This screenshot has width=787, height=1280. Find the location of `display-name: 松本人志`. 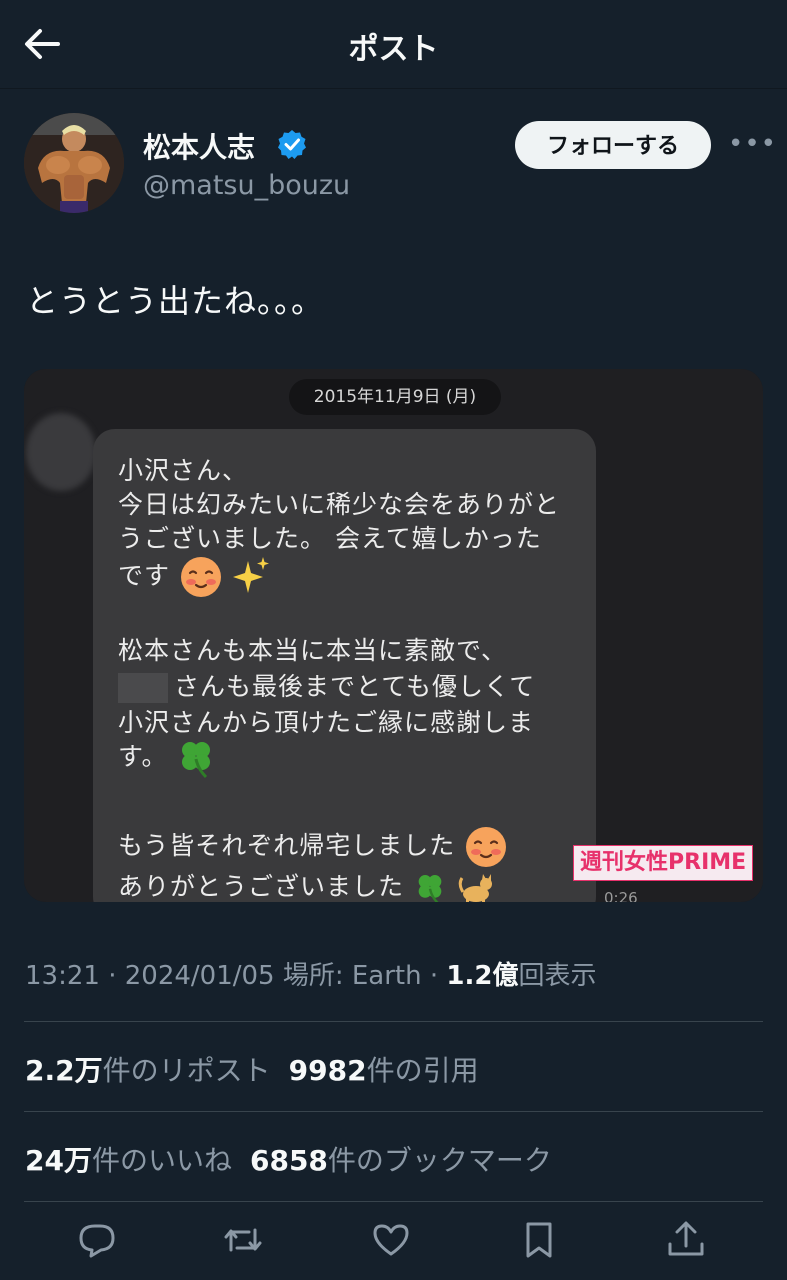

display-name: 松本人志 is located at coordinates (199, 146).